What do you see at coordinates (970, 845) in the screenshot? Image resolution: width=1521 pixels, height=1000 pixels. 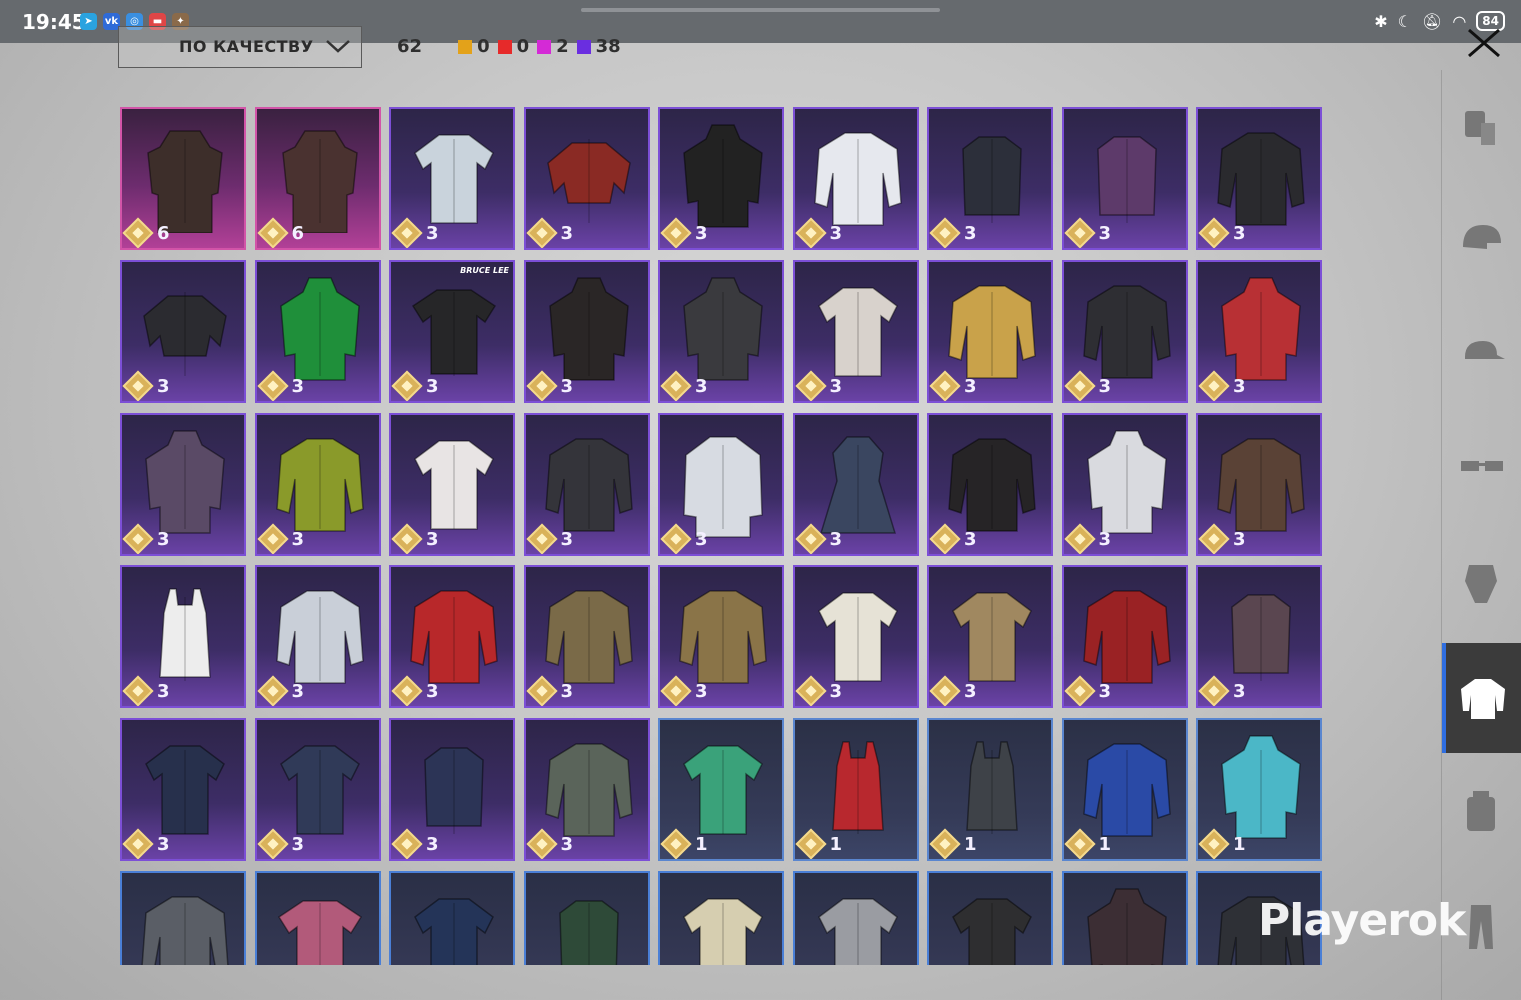 I see `item-value: 1` at bounding box center [970, 845].